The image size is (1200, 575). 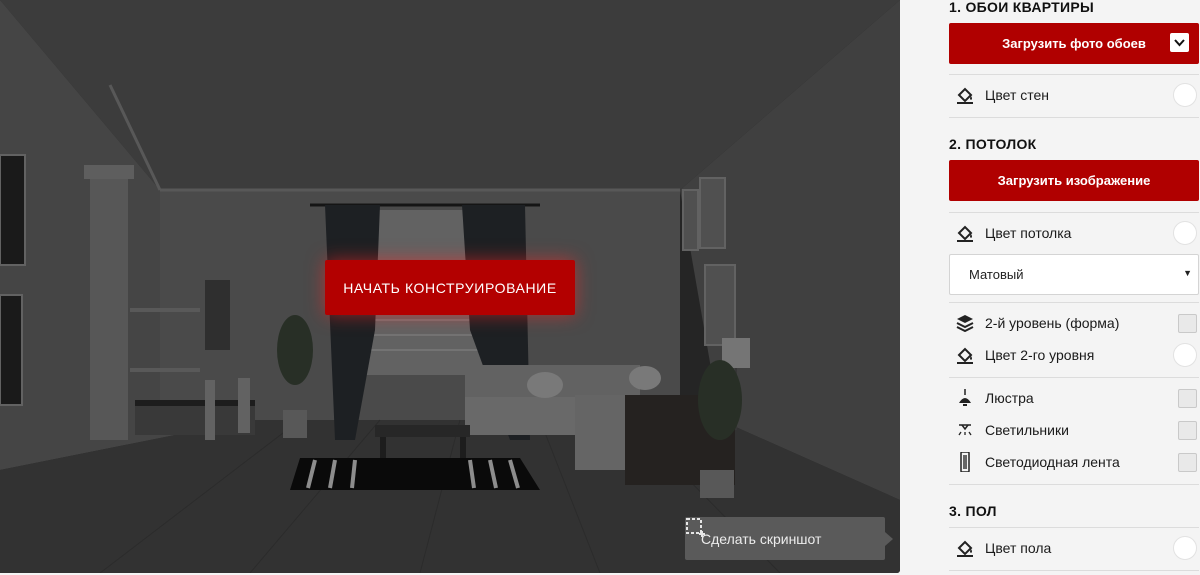 I want to click on ceiling-finish-select: Матовый ▼, so click(x=1074, y=274).